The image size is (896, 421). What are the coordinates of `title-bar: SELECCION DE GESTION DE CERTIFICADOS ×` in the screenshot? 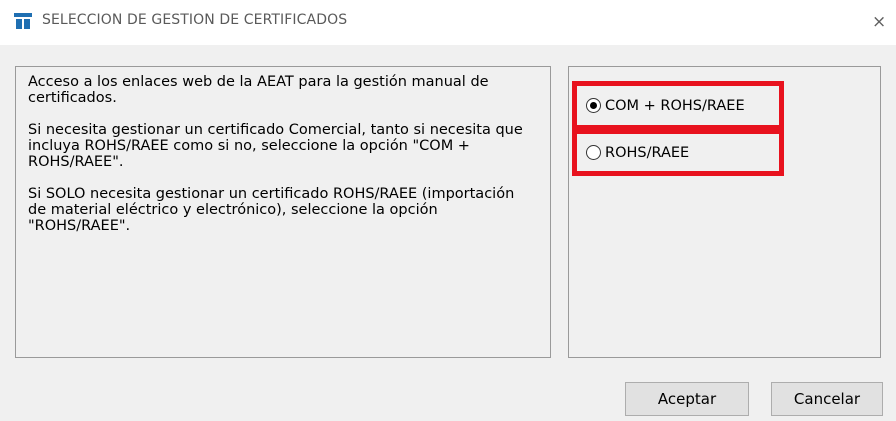 It's located at (448, 22).